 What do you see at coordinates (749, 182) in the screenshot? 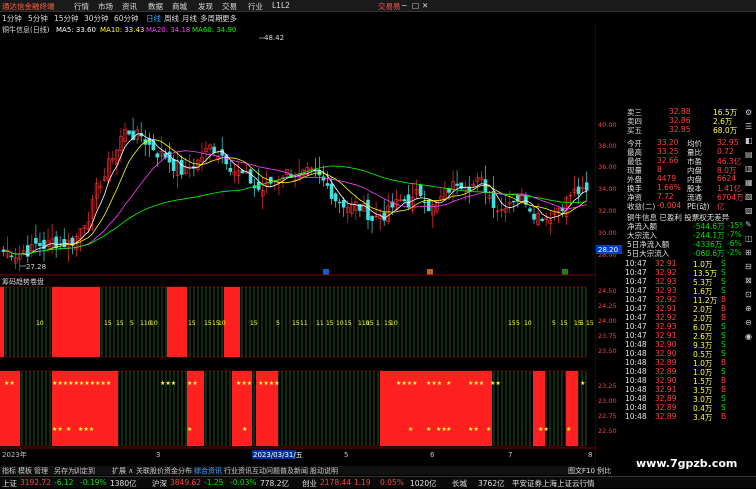
I see `tool-icon: ▦` at bounding box center [749, 182].